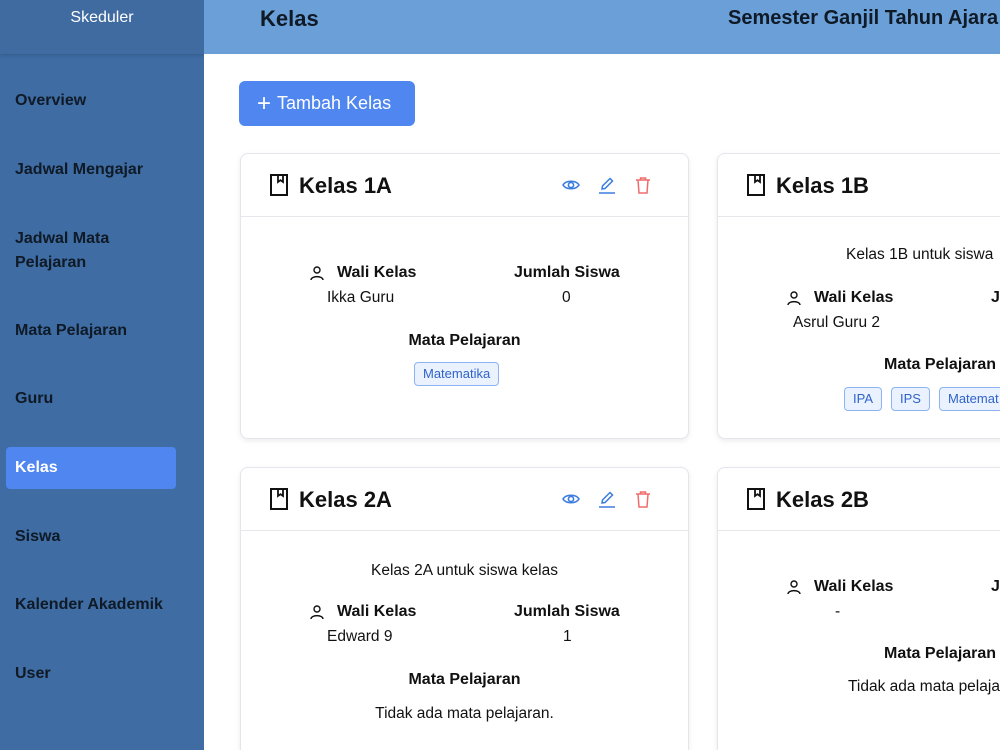 The width and height of the screenshot is (1000, 750). Describe the element at coordinates (91, 674) in the screenshot. I see `sidebar-item-user: User` at that location.